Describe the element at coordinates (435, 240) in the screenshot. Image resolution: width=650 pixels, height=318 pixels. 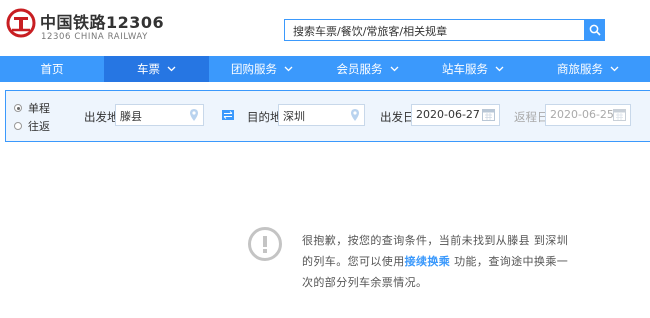
I see `message-line-1: 很抱歉，按您的查询条件，当前未找到从滕县 到深圳` at that location.